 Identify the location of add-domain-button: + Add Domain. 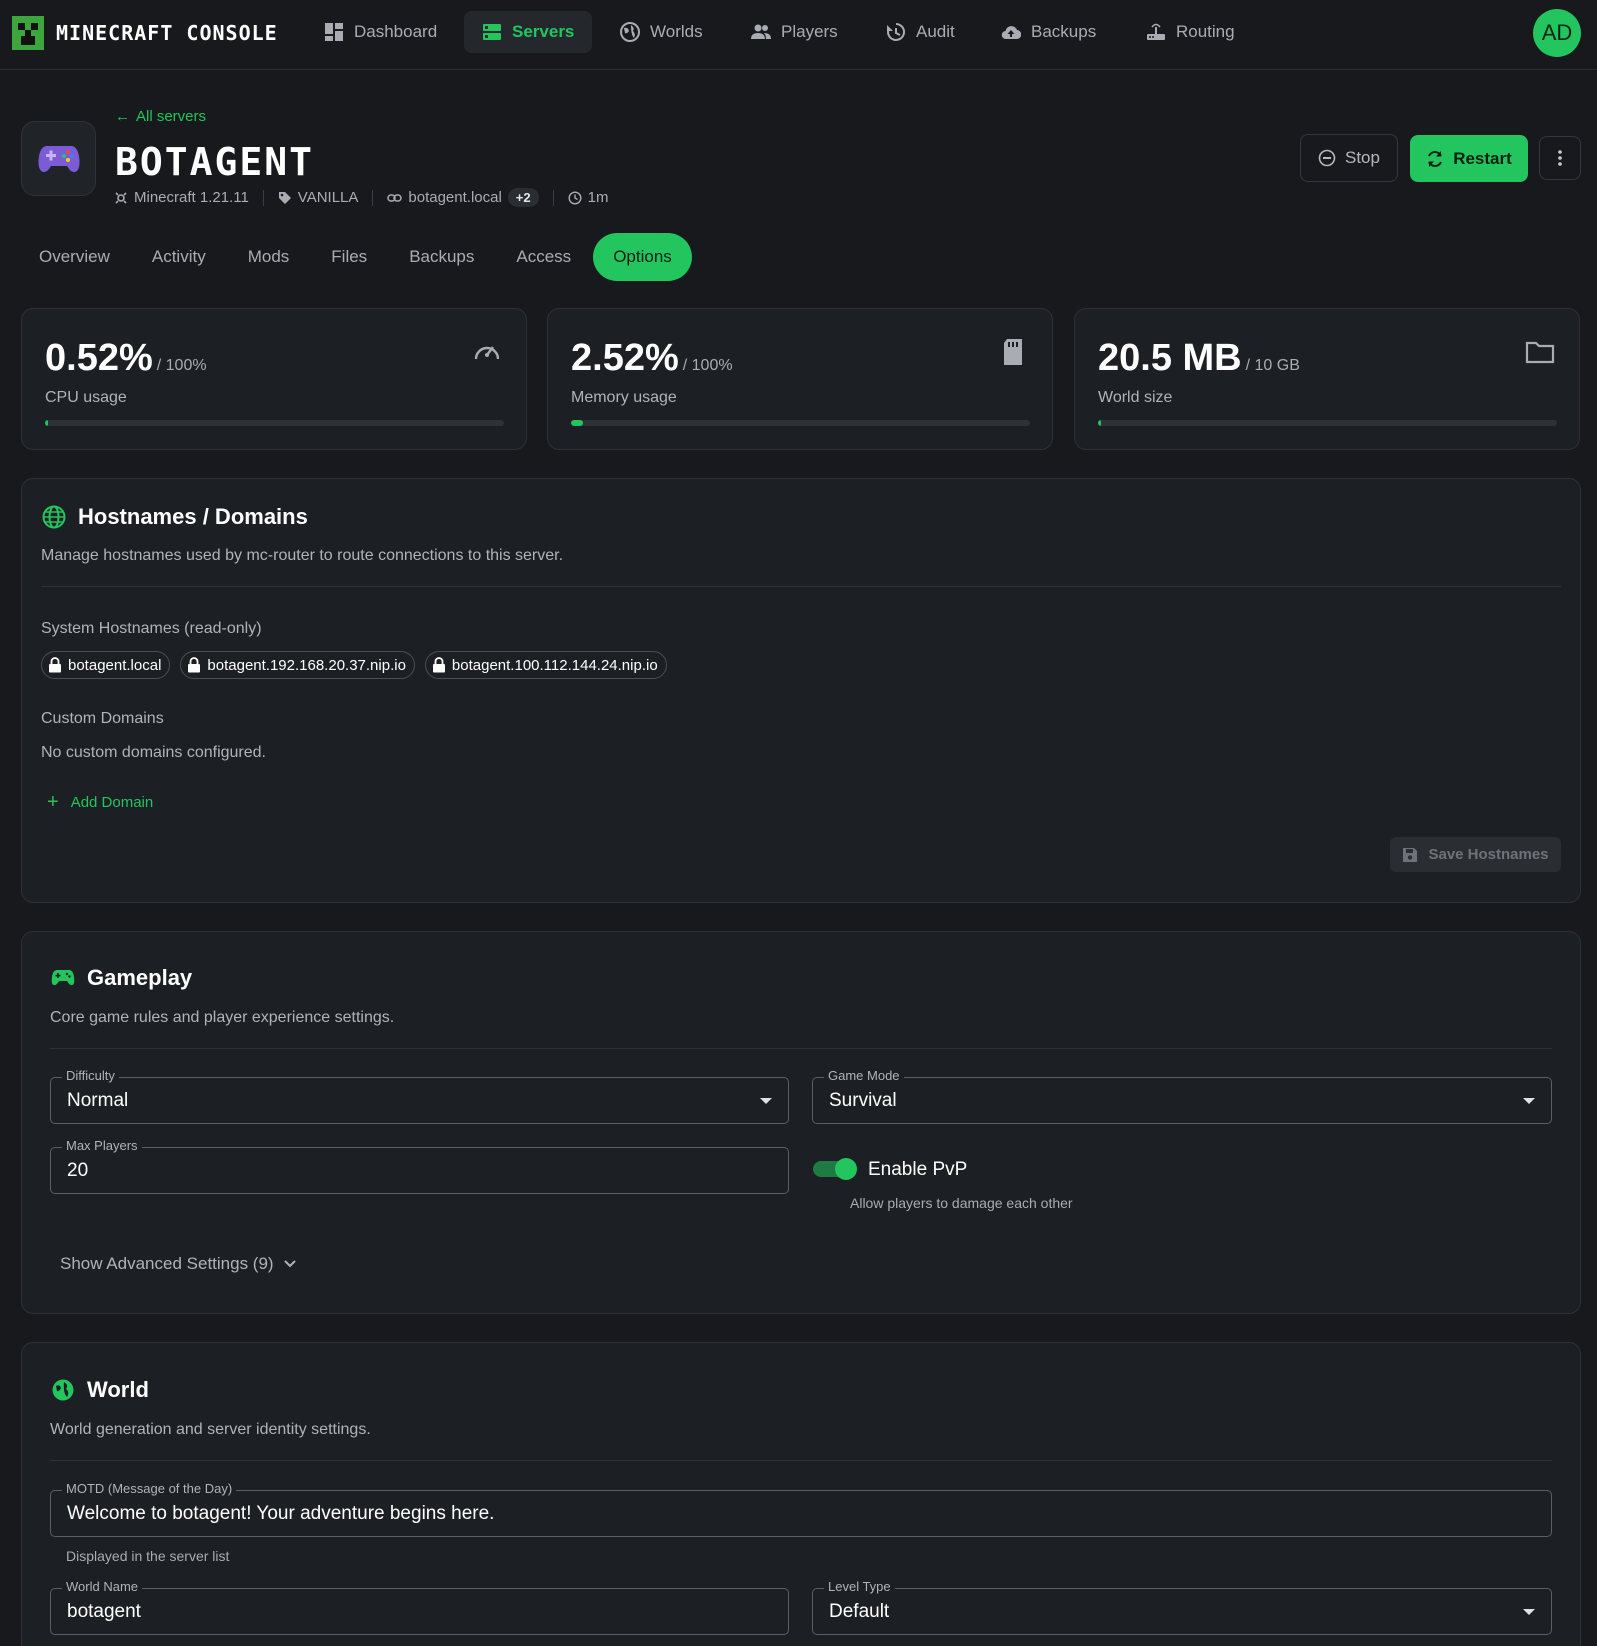
(100, 802).